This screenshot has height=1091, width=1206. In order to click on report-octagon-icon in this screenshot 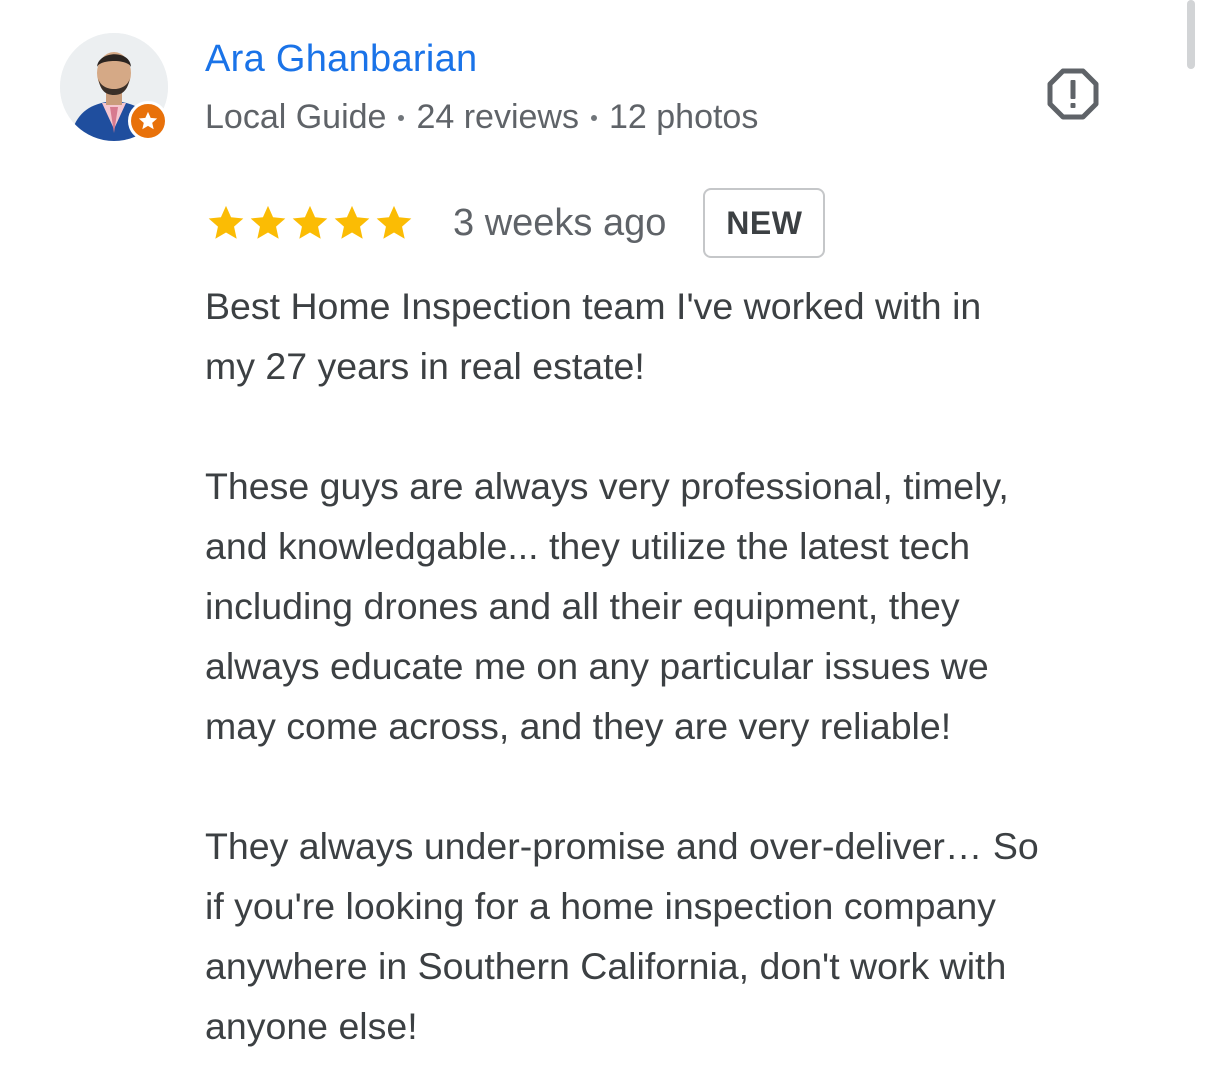, I will do `click(1073, 94)`.